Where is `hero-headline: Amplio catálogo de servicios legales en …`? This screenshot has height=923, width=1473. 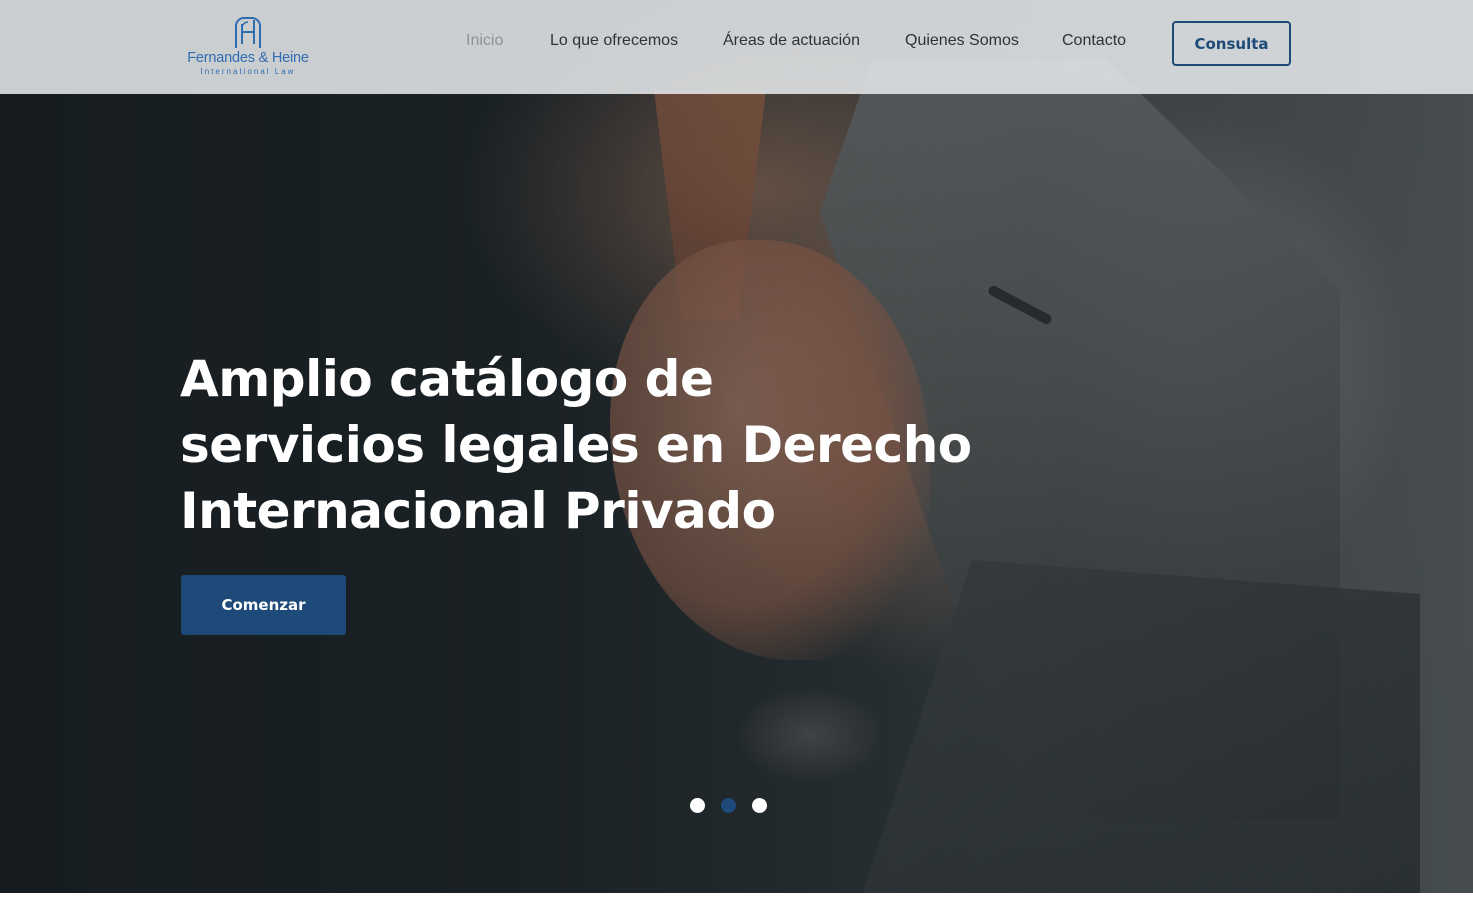 hero-headline: Amplio catálogo de servicios legales en … is located at coordinates (630, 445).